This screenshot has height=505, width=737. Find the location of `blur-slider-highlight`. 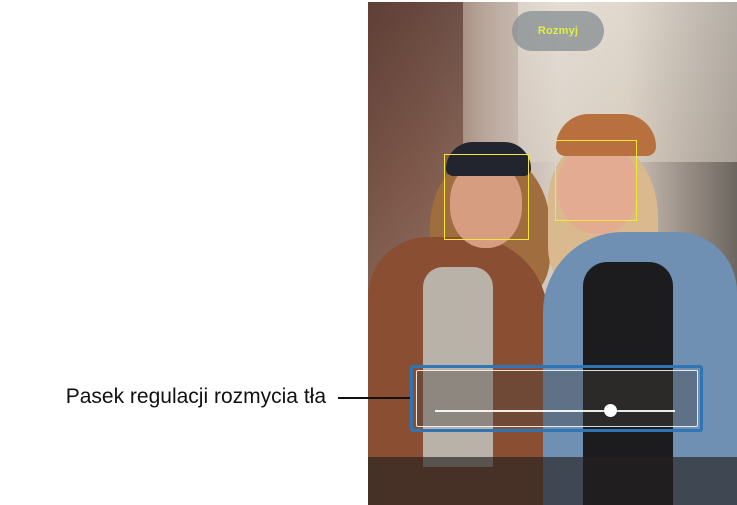

blur-slider-highlight is located at coordinates (556, 398).